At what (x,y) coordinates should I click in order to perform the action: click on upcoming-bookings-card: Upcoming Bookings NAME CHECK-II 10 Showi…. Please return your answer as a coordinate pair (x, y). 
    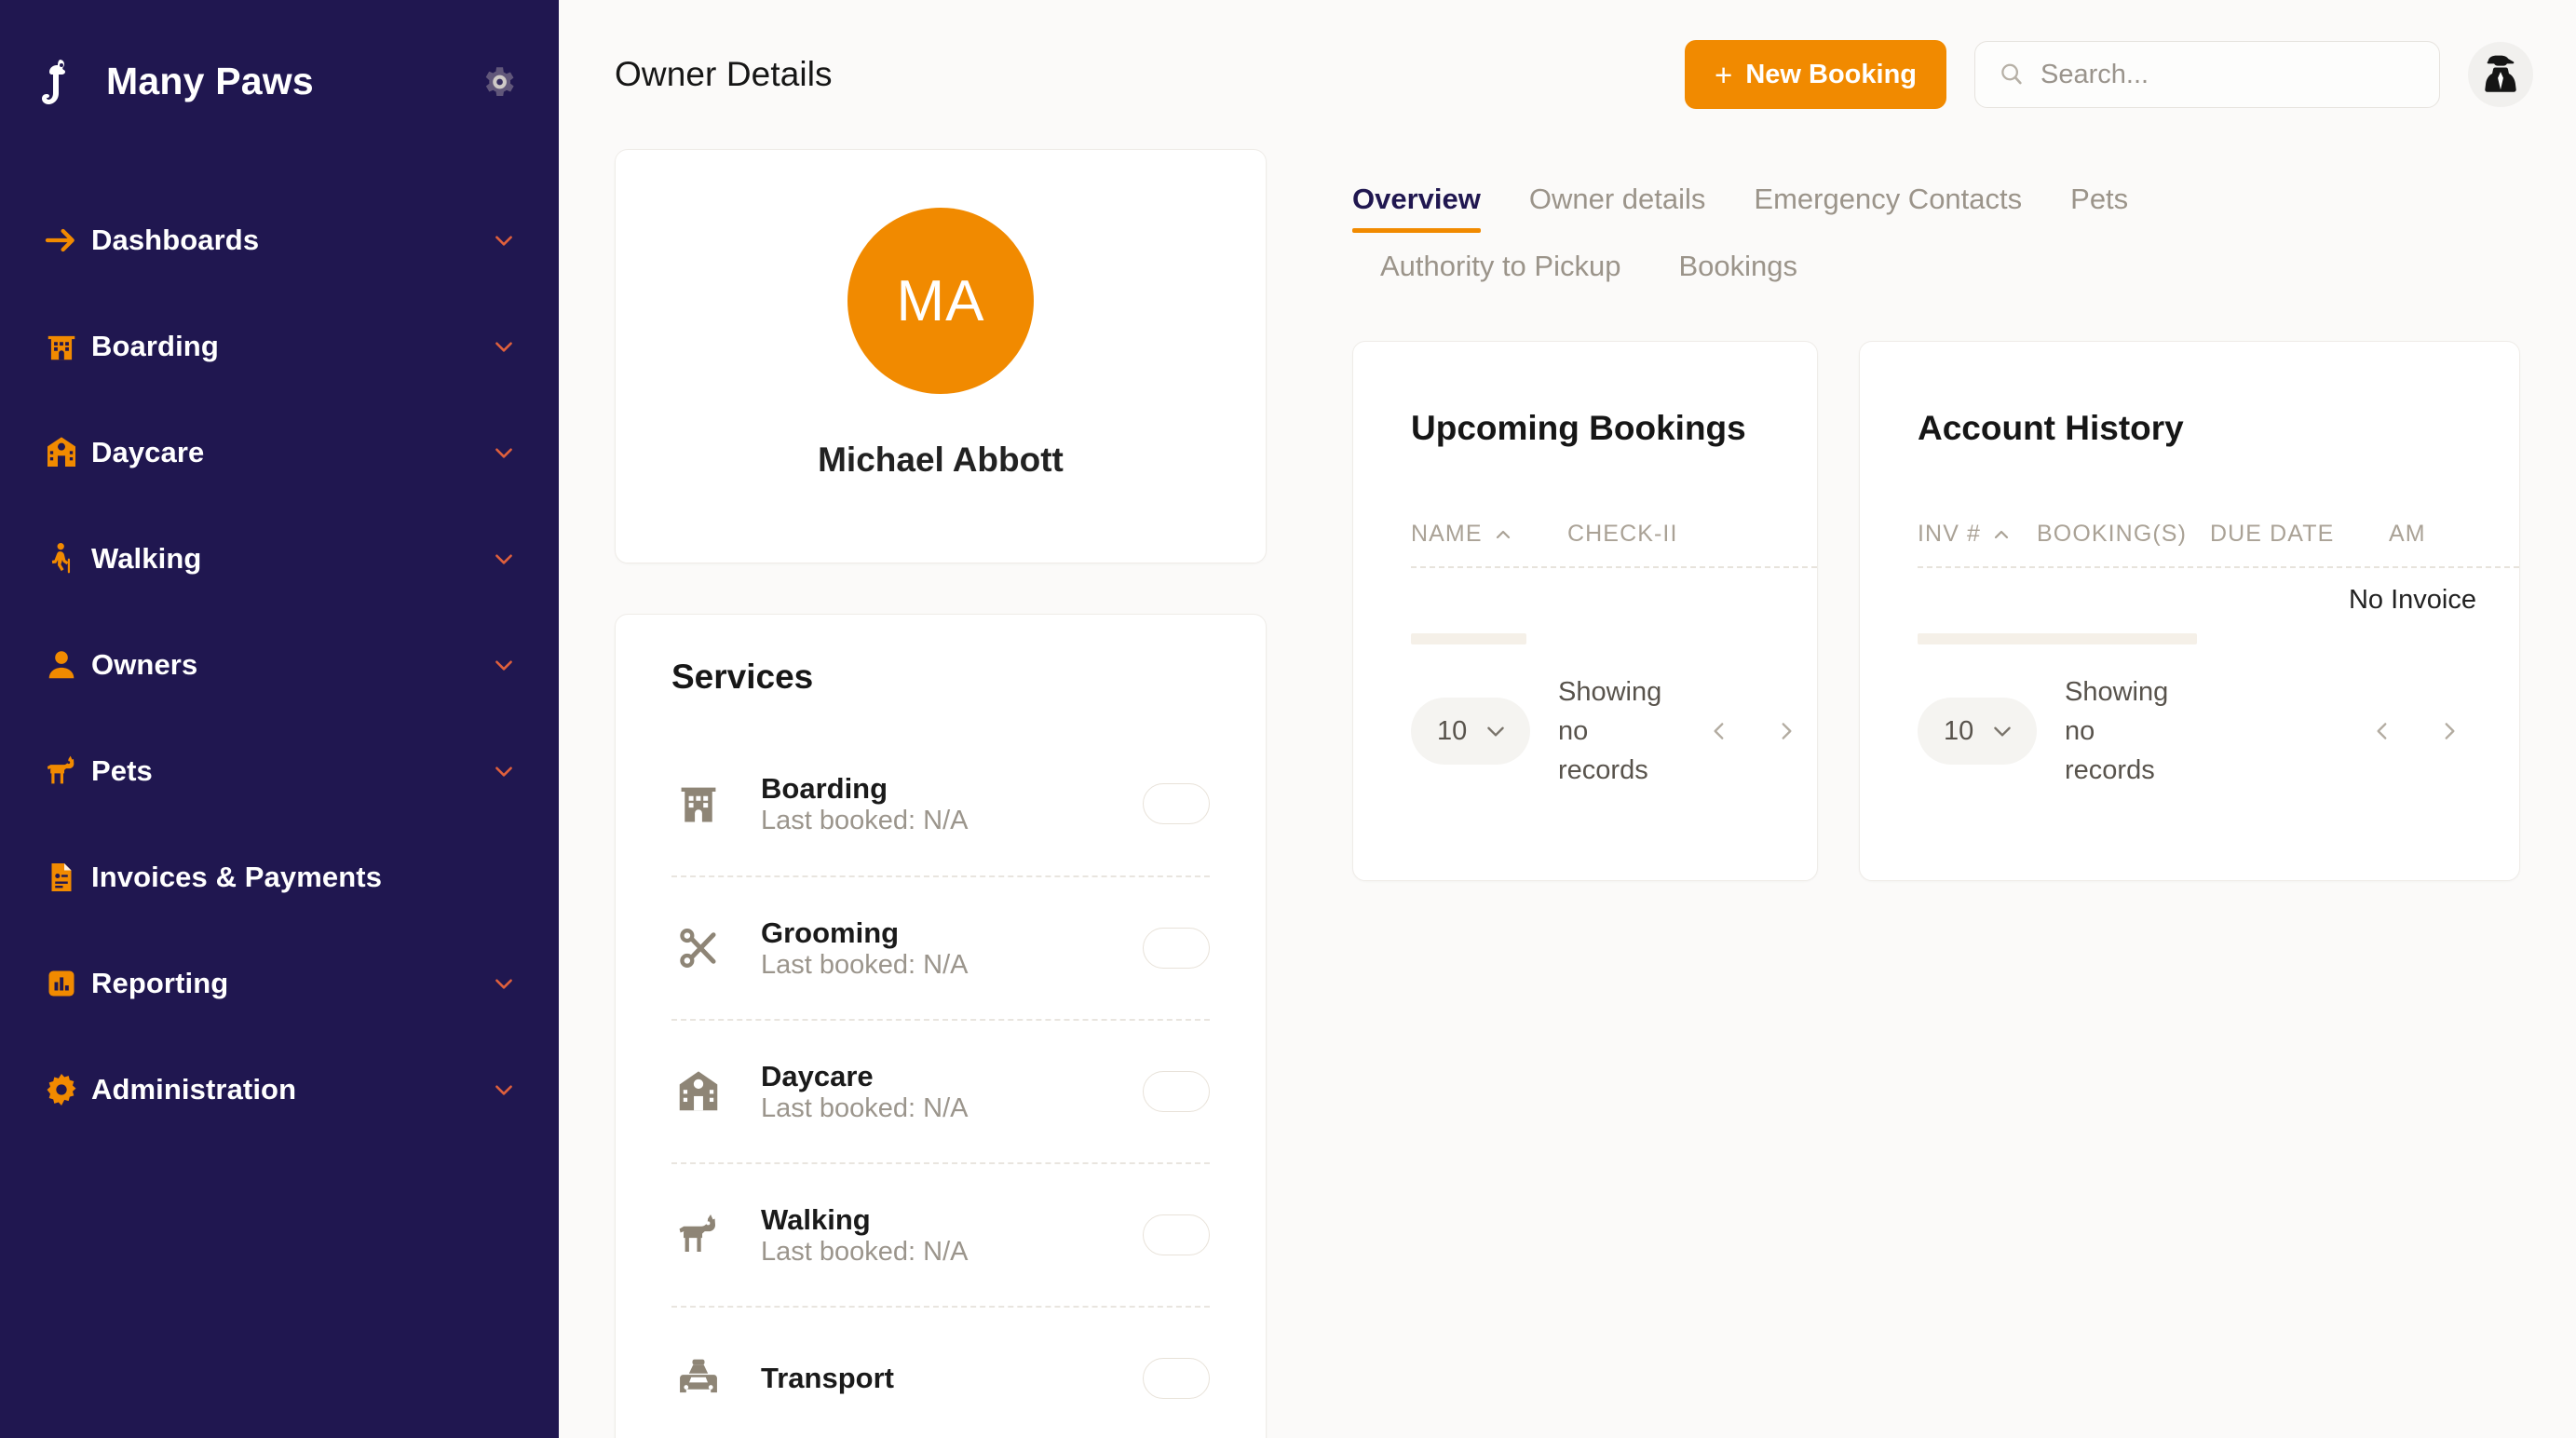
    Looking at the image, I should click on (1585, 611).